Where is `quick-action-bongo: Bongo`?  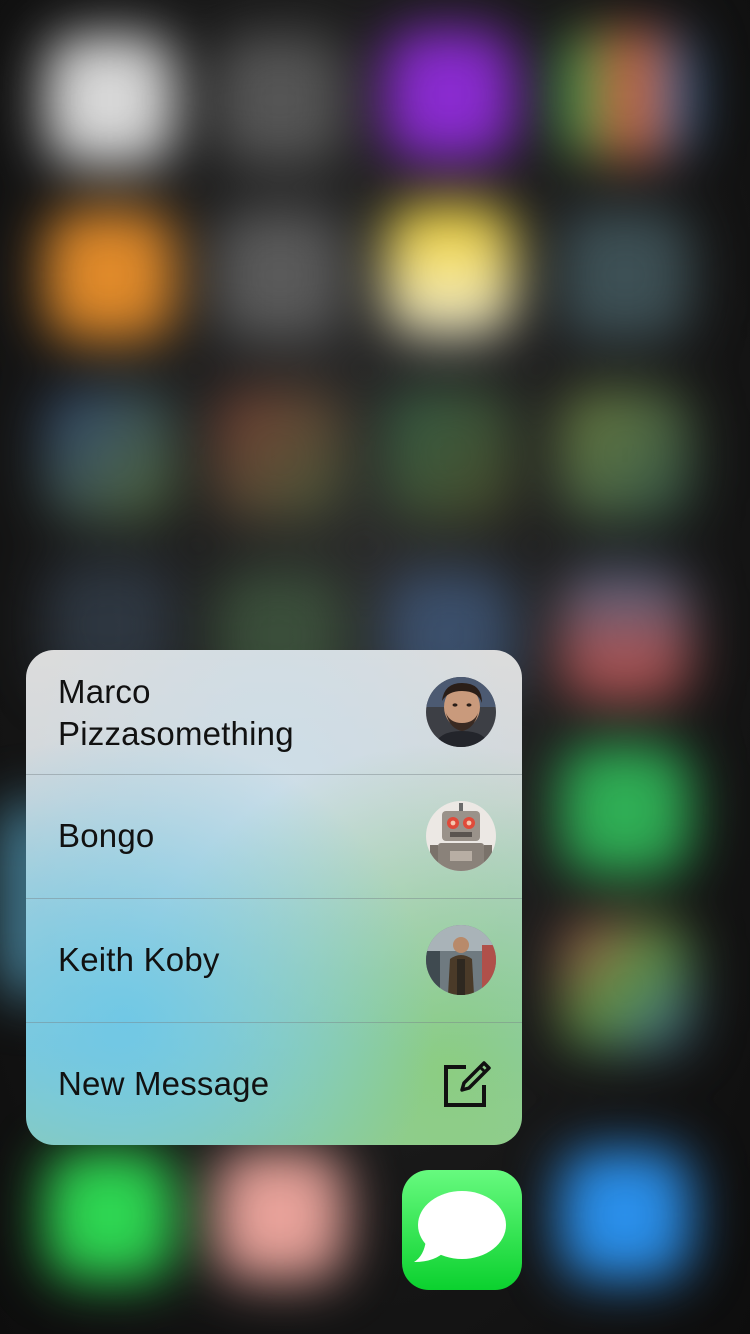 quick-action-bongo: Bongo is located at coordinates (274, 836).